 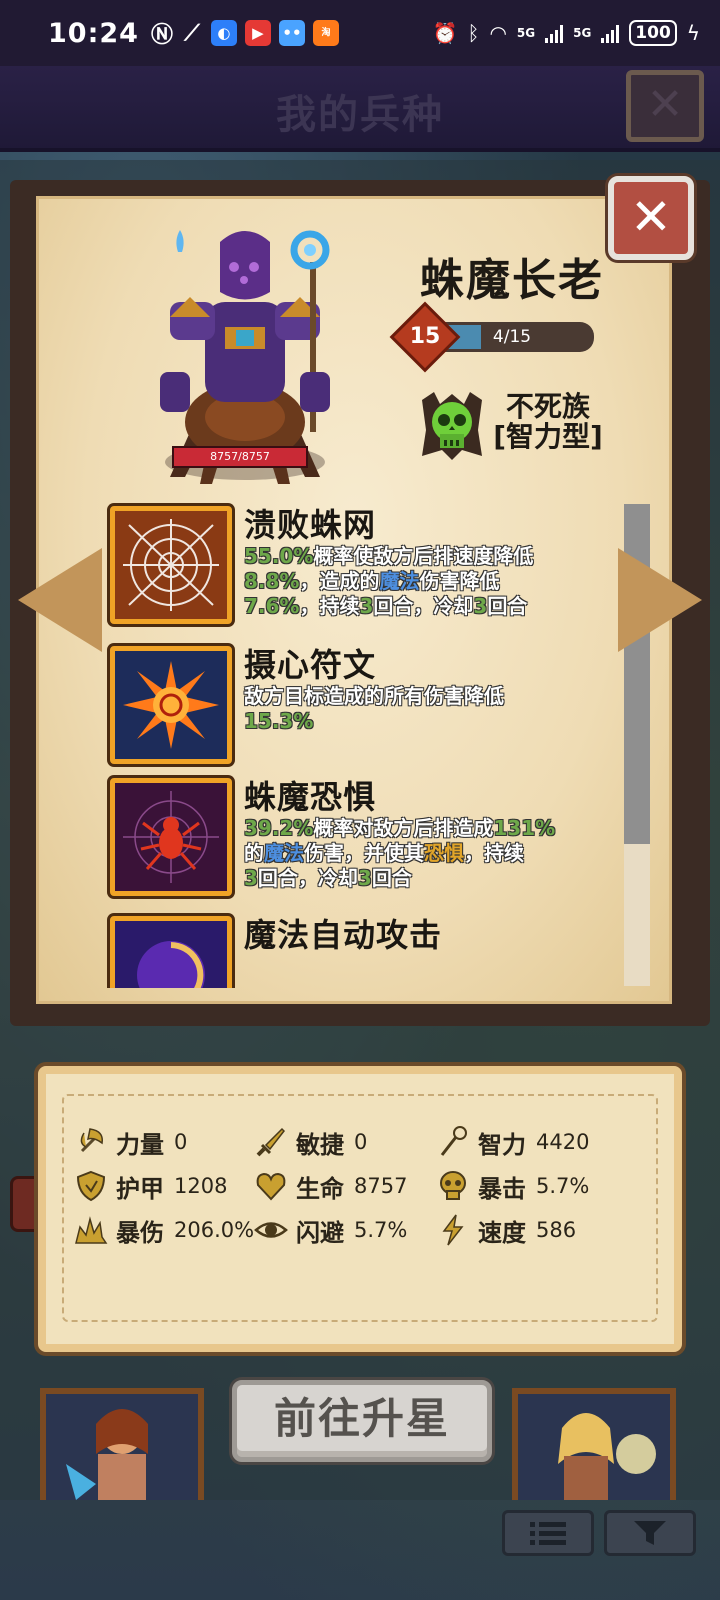 I want to click on skill-text-segment: 7.6%, so click(x=272, y=606).